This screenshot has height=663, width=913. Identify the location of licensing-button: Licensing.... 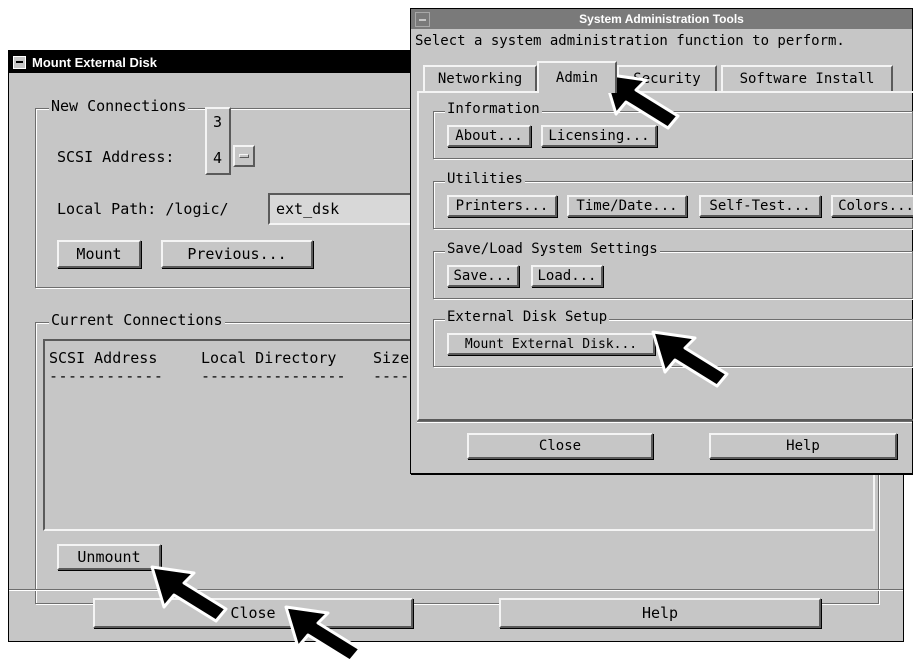
(599, 136).